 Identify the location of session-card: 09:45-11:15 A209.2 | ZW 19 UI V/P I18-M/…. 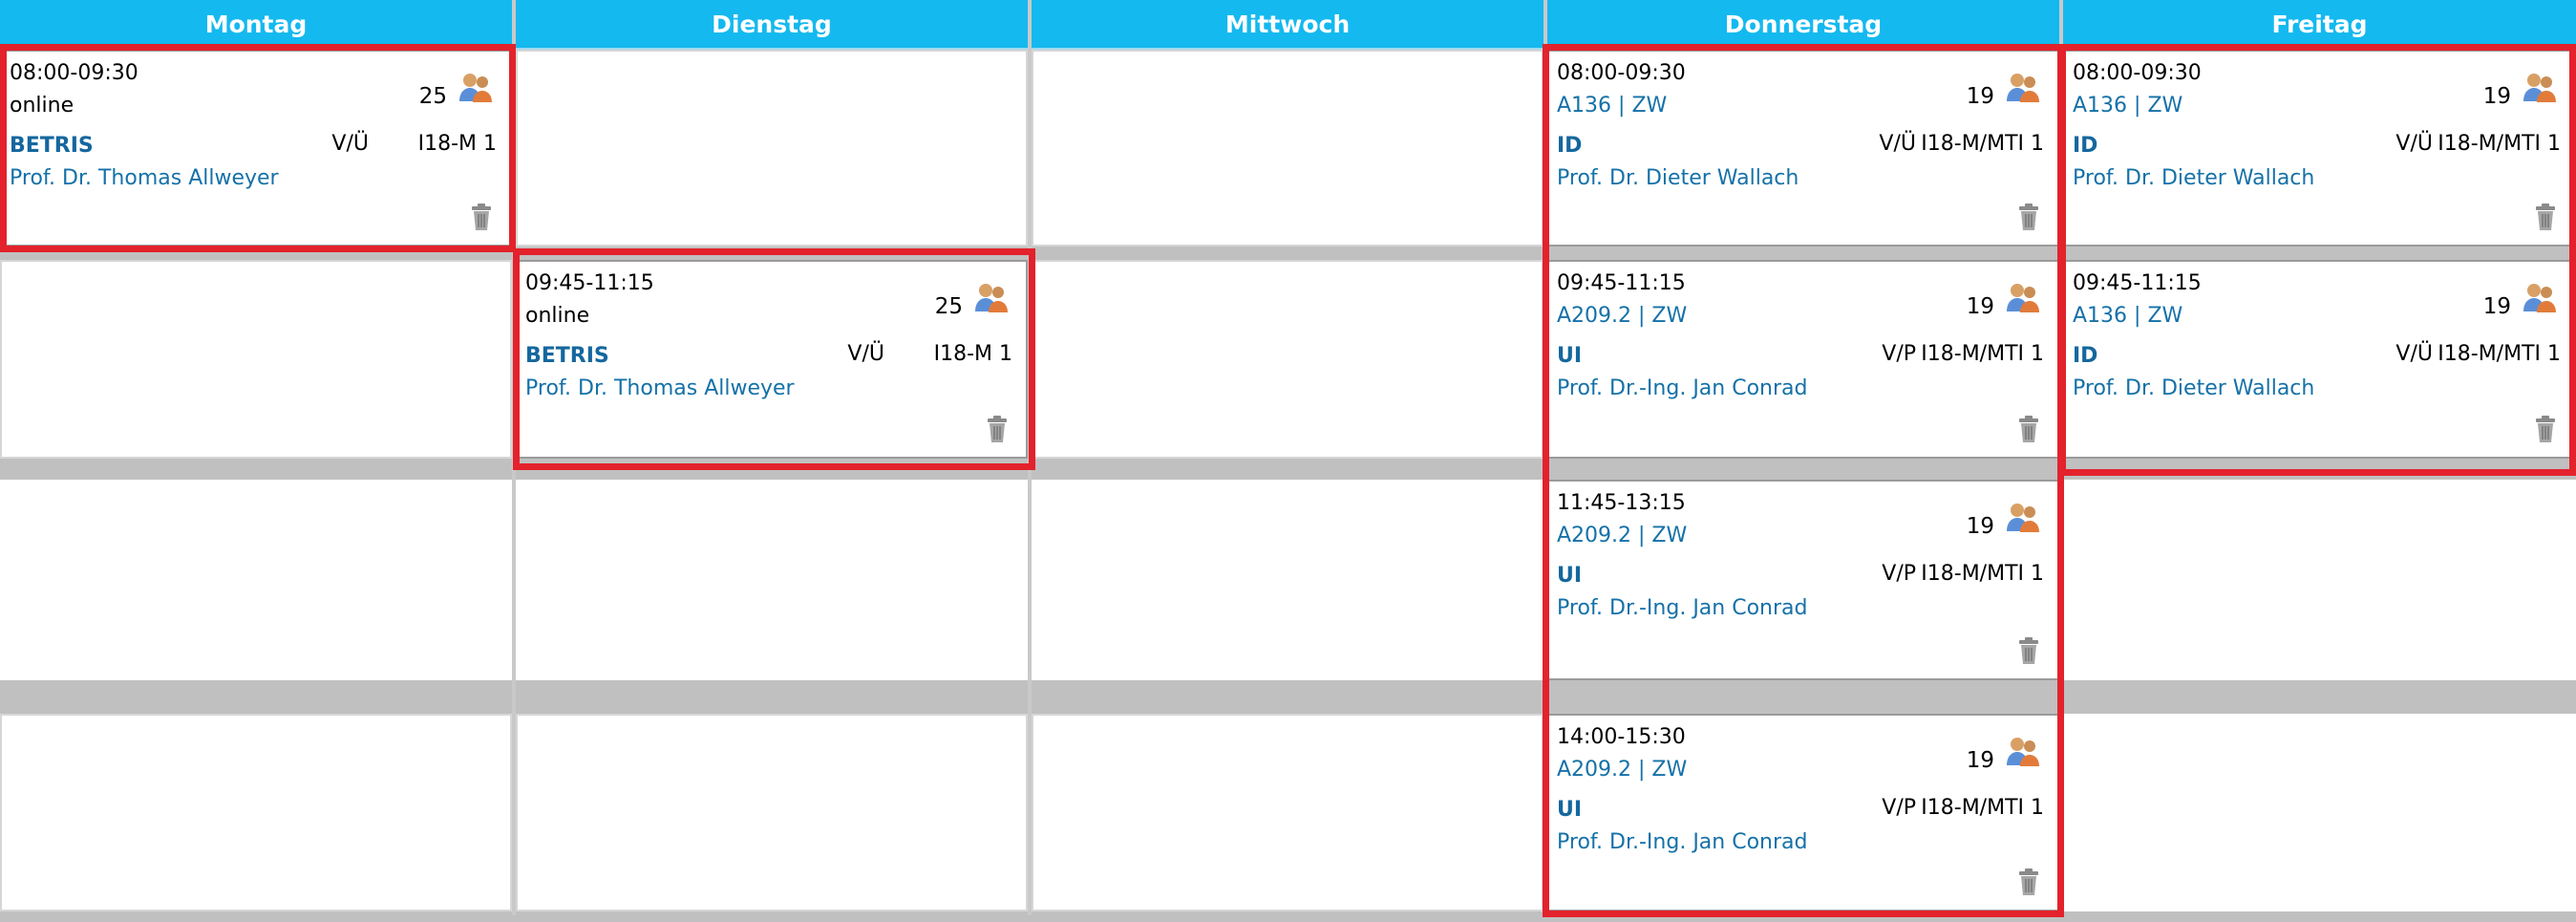
(1803, 360).